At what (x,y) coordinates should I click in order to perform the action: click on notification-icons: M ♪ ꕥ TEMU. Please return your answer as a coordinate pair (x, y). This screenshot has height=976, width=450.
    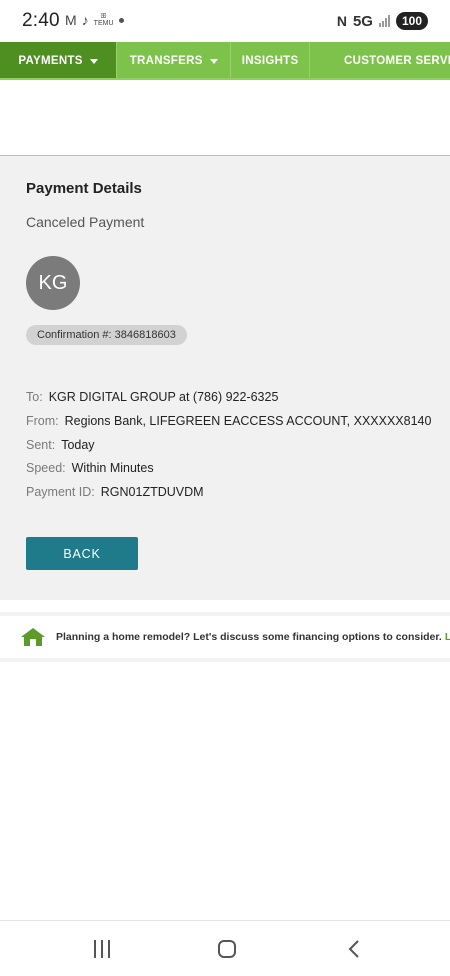
    Looking at the image, I should click on (94, 20).